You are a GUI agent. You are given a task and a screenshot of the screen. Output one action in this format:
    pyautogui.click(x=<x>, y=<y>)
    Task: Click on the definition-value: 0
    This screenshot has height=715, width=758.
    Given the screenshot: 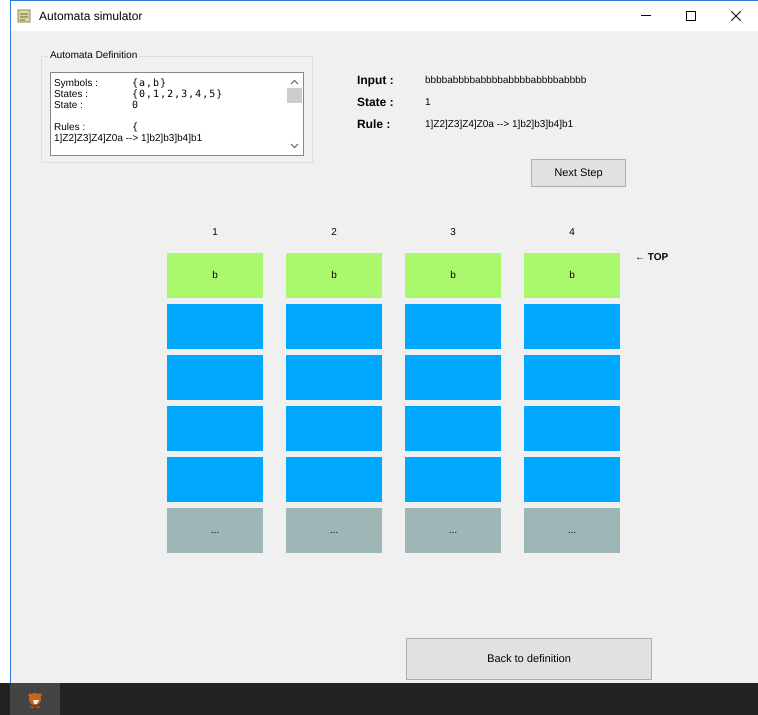 What is the action you would take?
    pyautogui.click(x=136, y=105)
    